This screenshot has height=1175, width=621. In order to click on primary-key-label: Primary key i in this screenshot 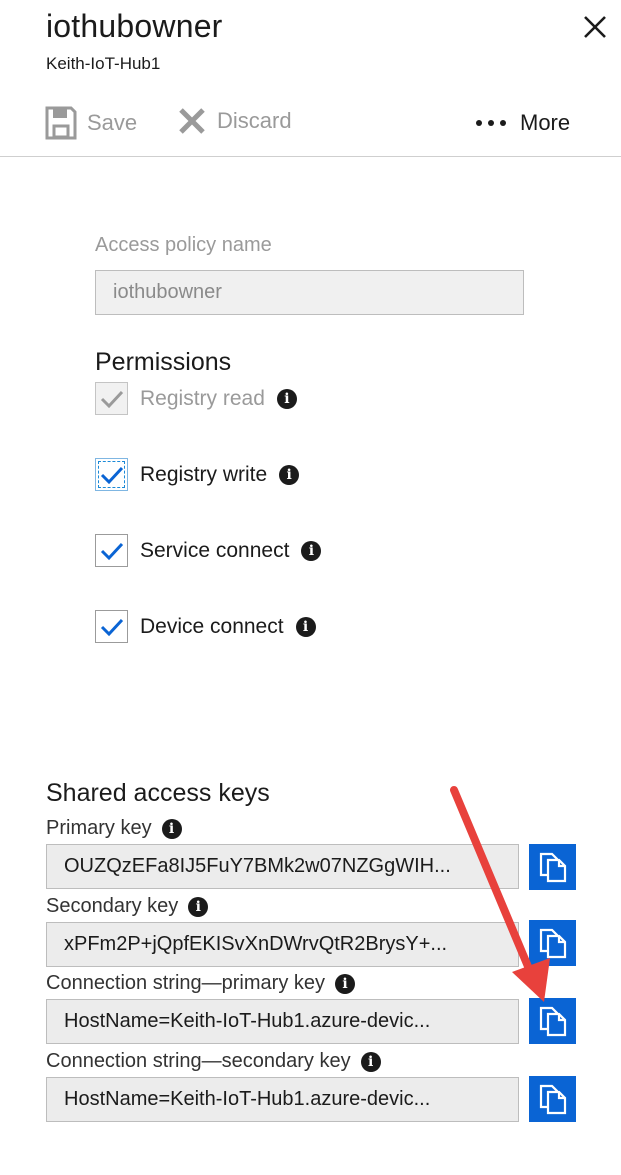, I will do `click(114, 828)`.